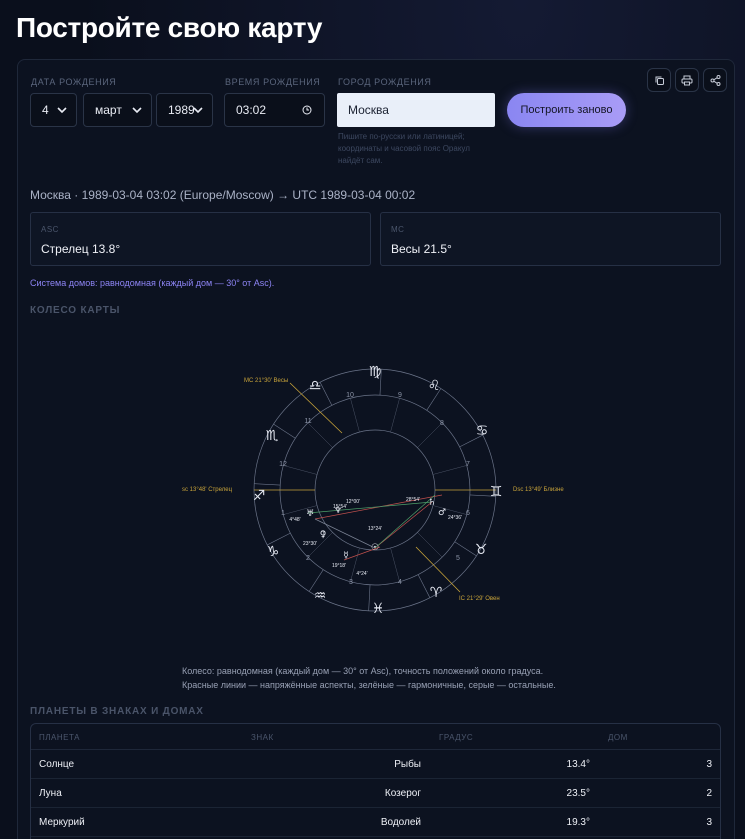  I want to click on year-value: 1989, so click(181, 110).